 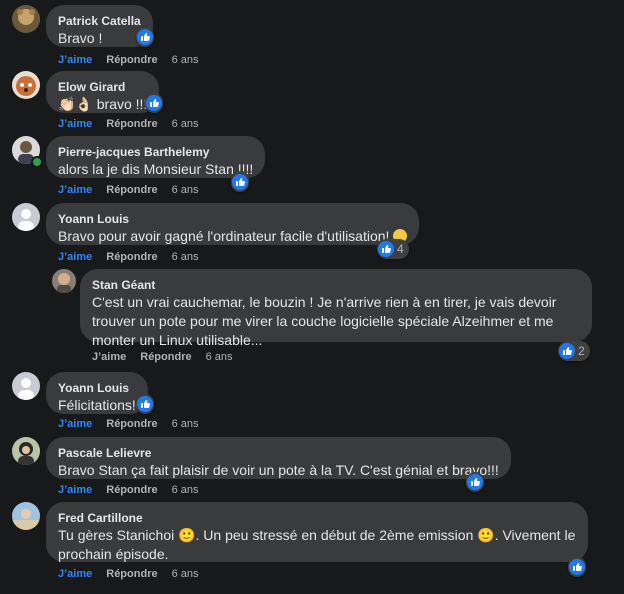 I want to click on comment-text: 👏🏻👌🏻 bravo !!!, so click(x=103, y=104).